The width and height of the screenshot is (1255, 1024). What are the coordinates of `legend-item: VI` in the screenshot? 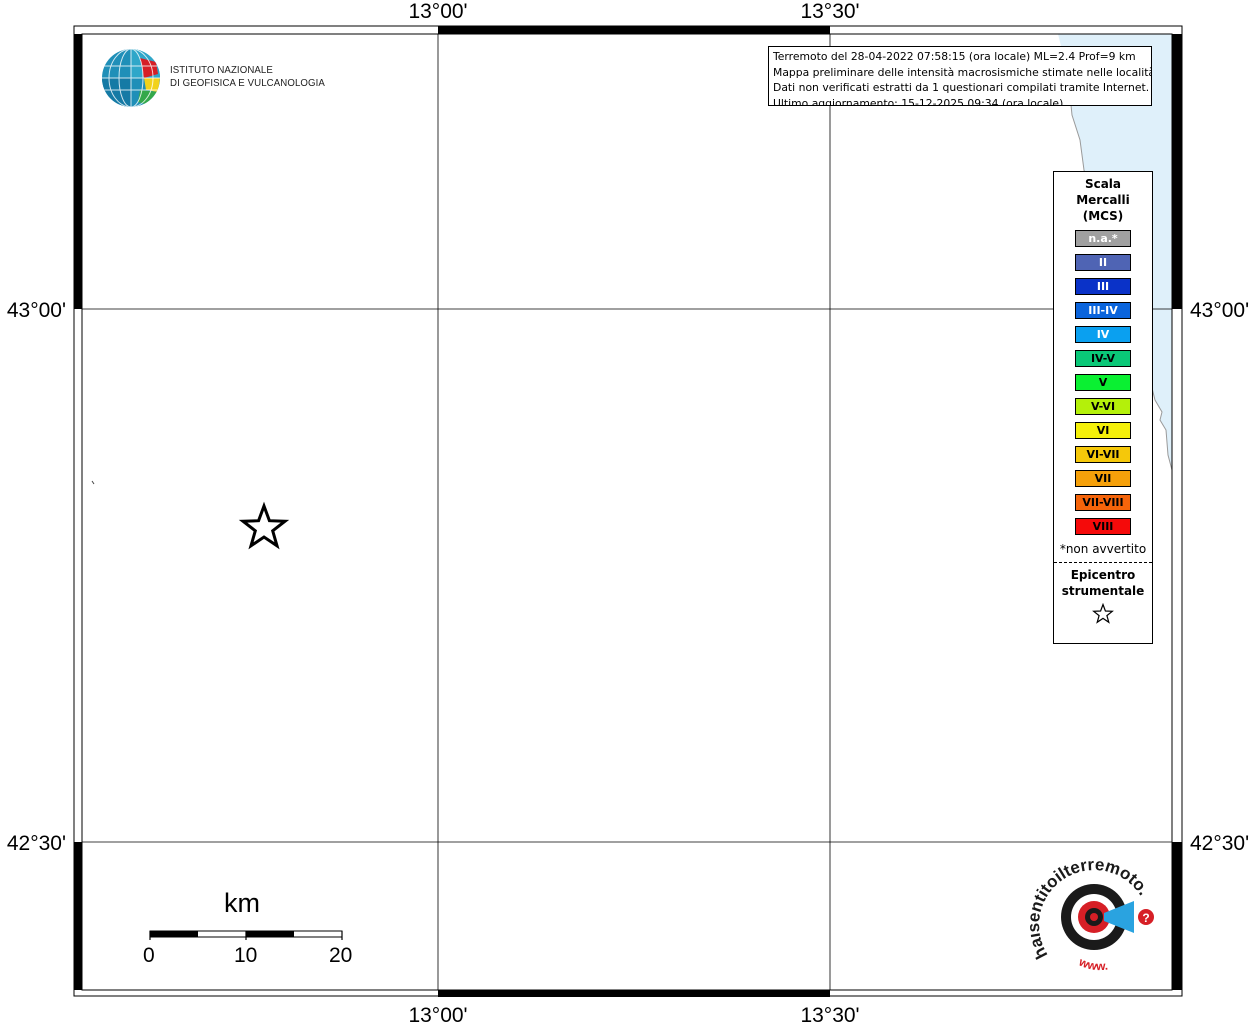 It's located at (1103, 430).